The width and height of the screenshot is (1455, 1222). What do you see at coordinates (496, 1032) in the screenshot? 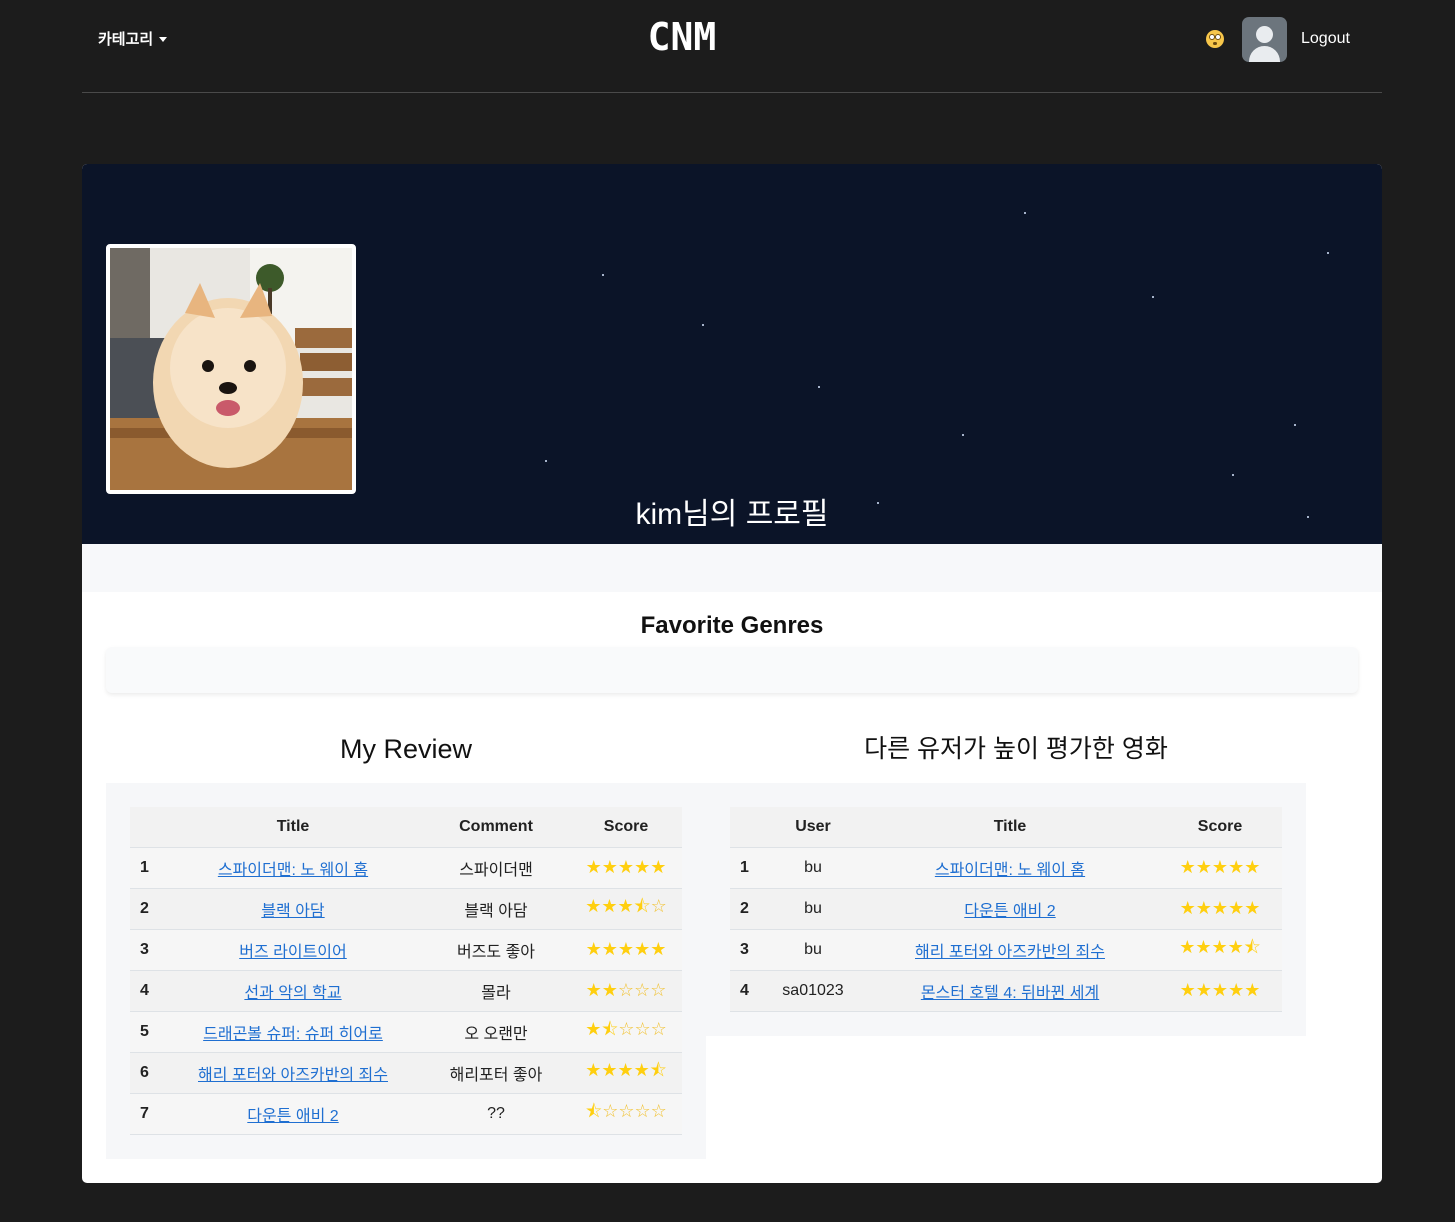
I see `review-comment: 오 오랜만` at bounding box center [496, 1032].